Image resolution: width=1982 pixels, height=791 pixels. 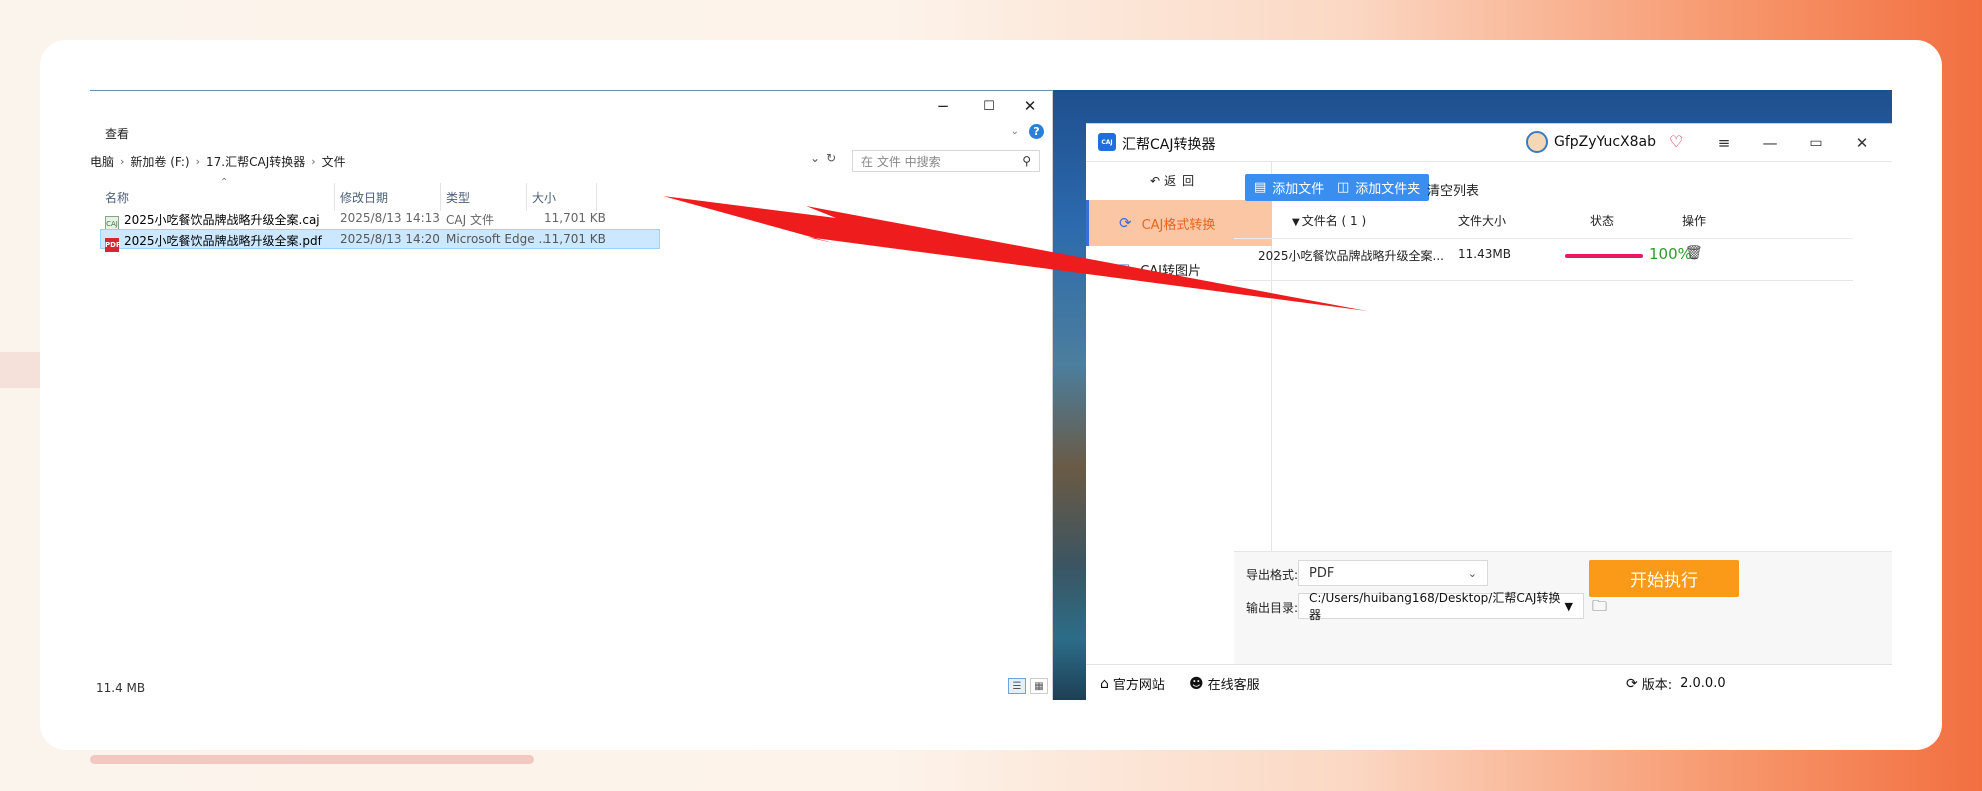 I want to click on breadcrumb-item: 文件, so click(x=334, y=161).